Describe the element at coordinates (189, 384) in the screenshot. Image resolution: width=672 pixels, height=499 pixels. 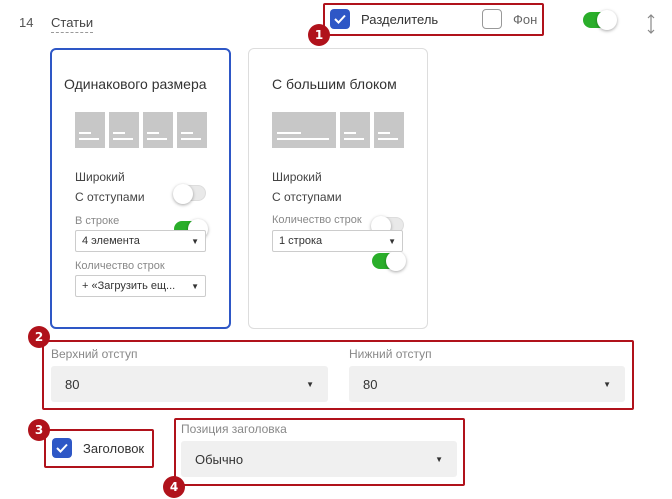
I see `top-padding-select: 80 ▼` at that location.